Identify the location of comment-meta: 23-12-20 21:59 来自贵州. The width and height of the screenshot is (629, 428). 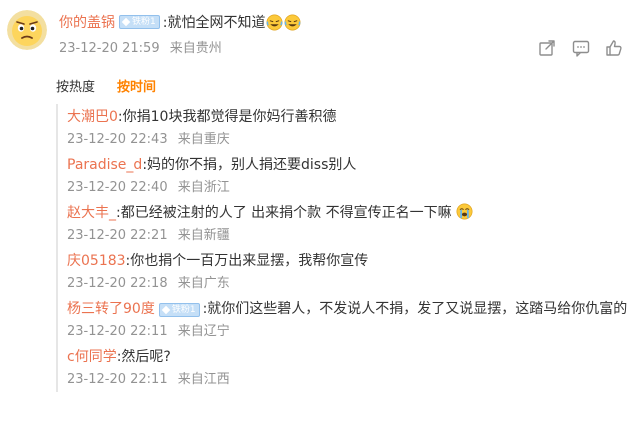
(140, 46).